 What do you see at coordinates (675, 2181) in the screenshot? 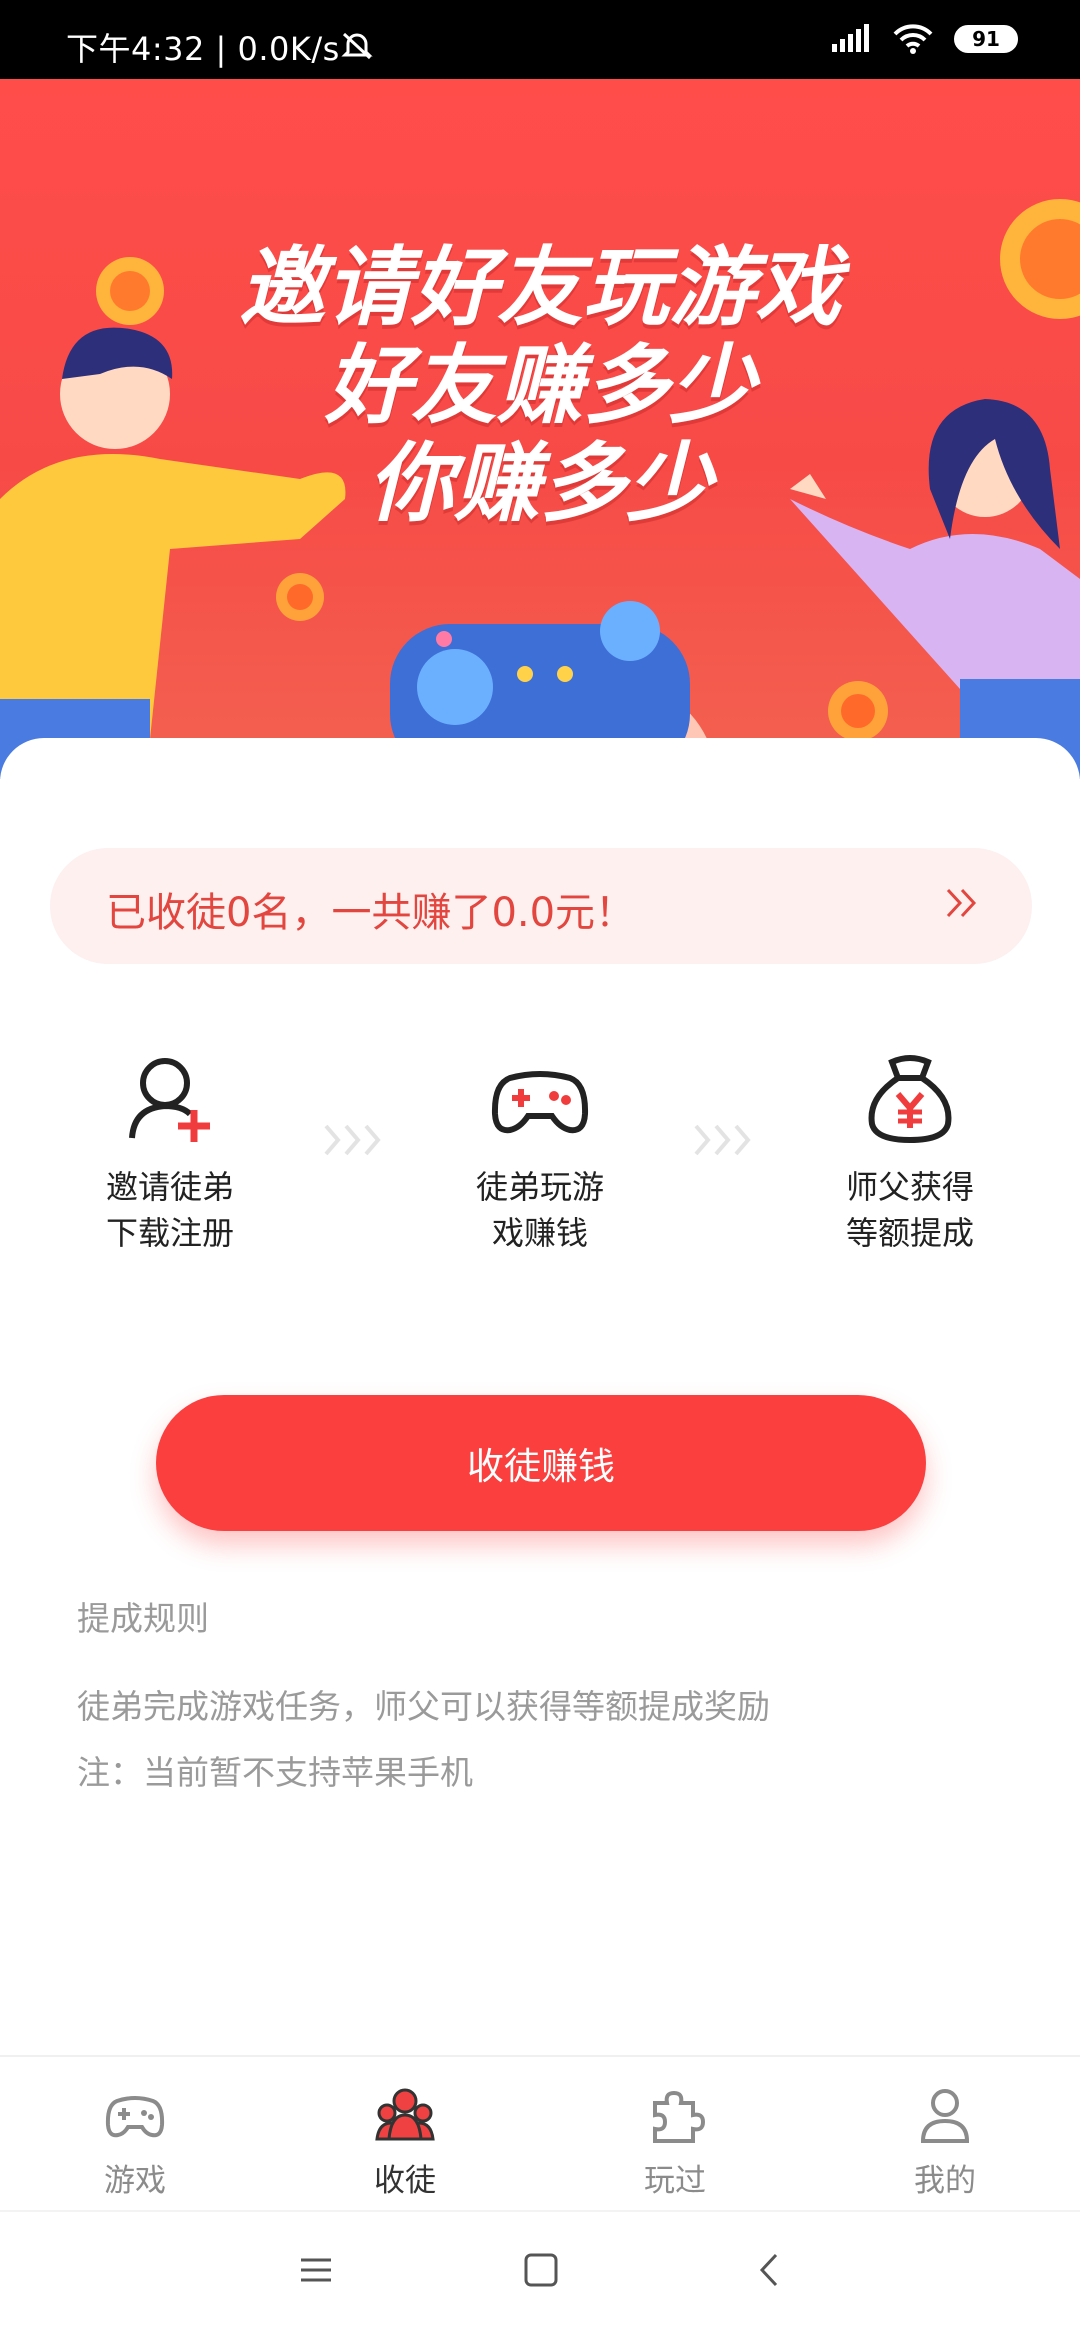
I see `tab-played-label: 玩过` at bounding box center [675, 2181].